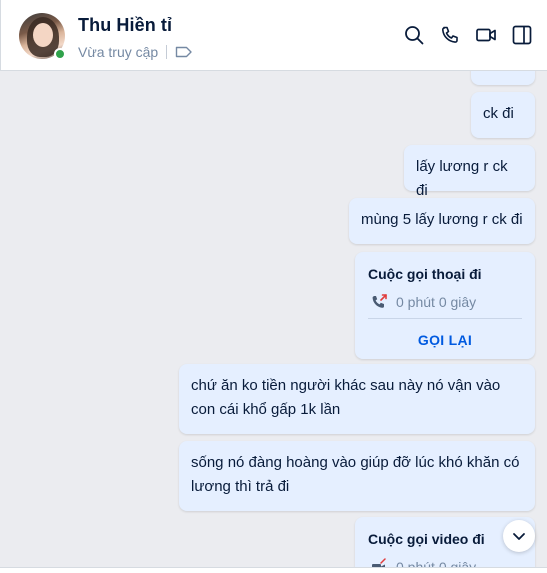 Image resolution: width=547 pixels, height=573 pixels. I want to click on chevron-down-icon, so click(519, 536).